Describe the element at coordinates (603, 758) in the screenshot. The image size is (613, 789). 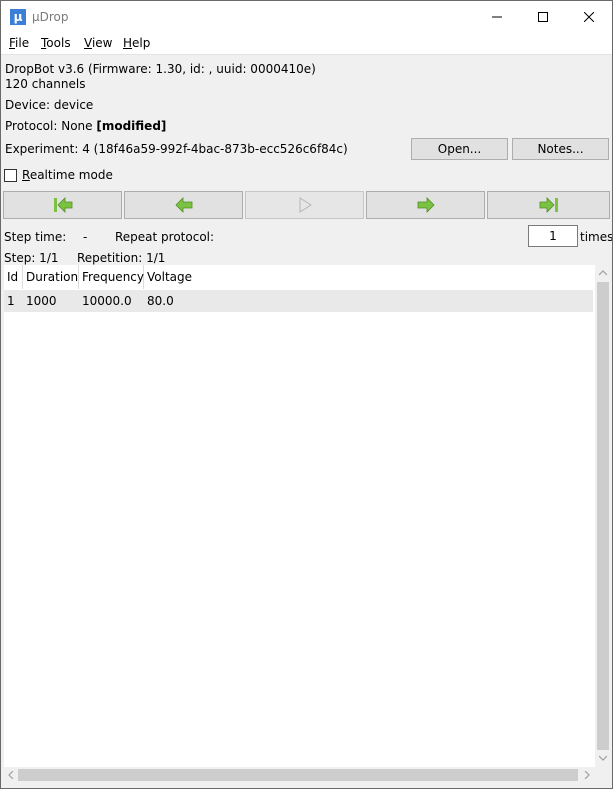
I see `scroll-down-icon` at that location.